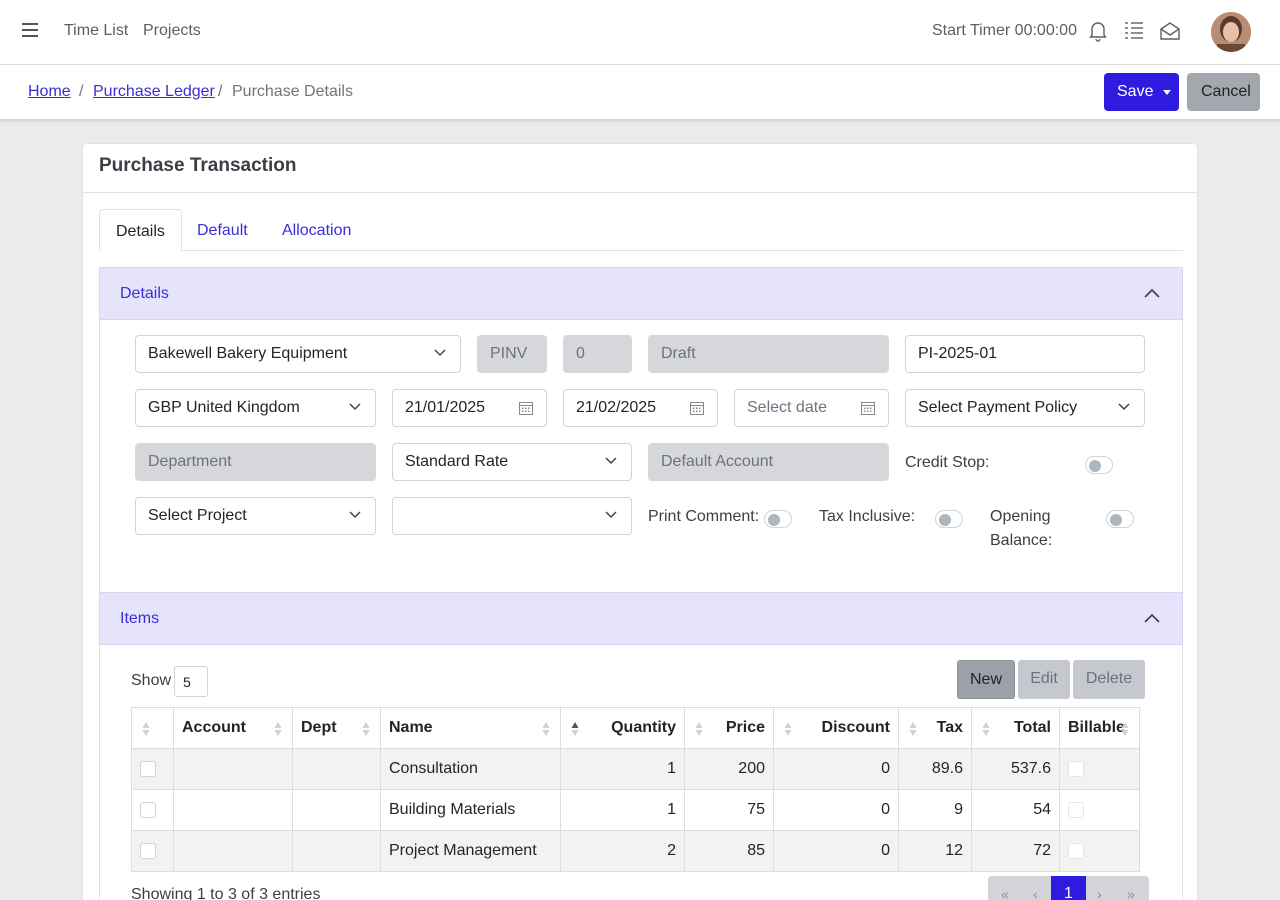 This screenshot has height=900, width=1280. I want to click on supplier-value: Bakewell Bakery Equipment, so click(248, 353).